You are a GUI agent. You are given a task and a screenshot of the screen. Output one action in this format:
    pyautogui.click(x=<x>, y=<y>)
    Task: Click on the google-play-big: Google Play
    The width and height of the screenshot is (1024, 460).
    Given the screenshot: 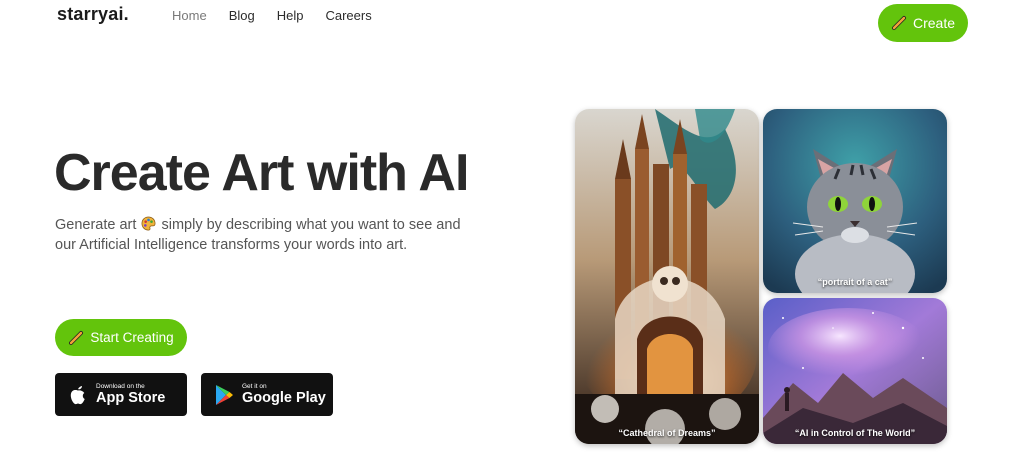 What is the action you would take?
    pyautogui.click(x=284, y=398)
    